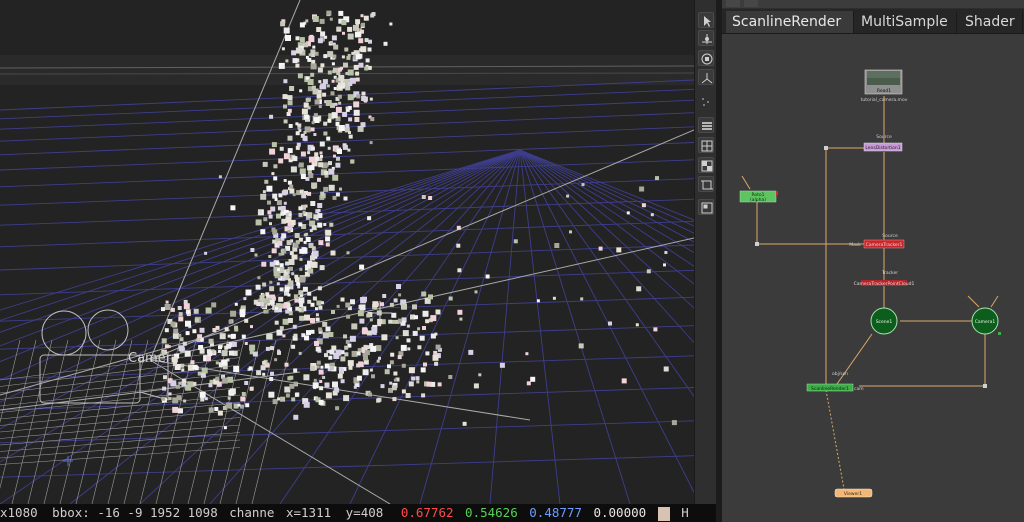 The width and height of the screenshot is (1024, 522). What do you see at coordinates (853, 493) in the screenshot?
I see `viewer-node: Viewer1` at bounding box center [853, 493].